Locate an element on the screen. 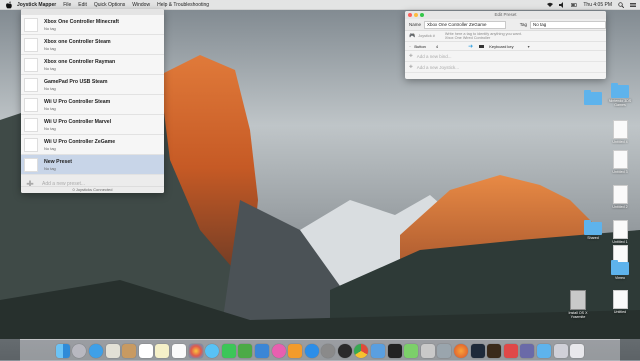 The image size is (640, 361). desktop-document: Untitled 2 is located at coordinates (620, 197).